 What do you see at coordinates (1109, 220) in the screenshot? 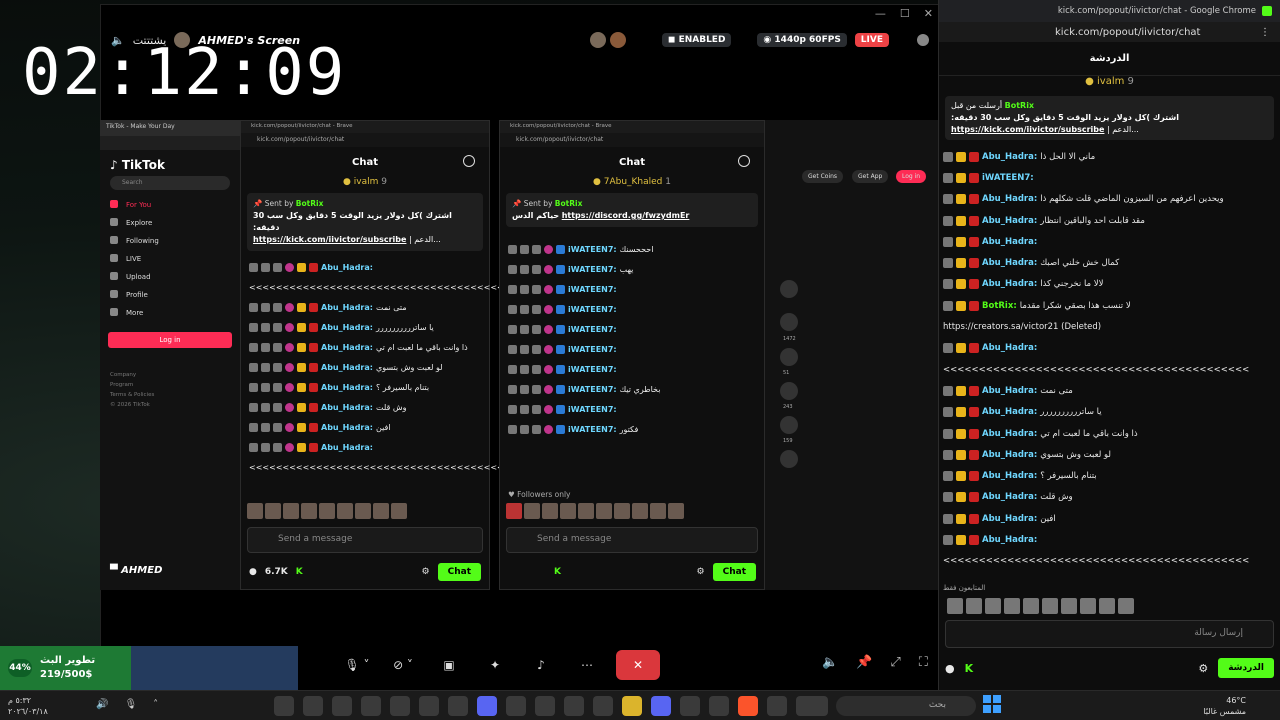
I see `chat-message: Abu_Hadra: مقد قابلت احد والباقين انتظار` at bounding box center [1109, 220].